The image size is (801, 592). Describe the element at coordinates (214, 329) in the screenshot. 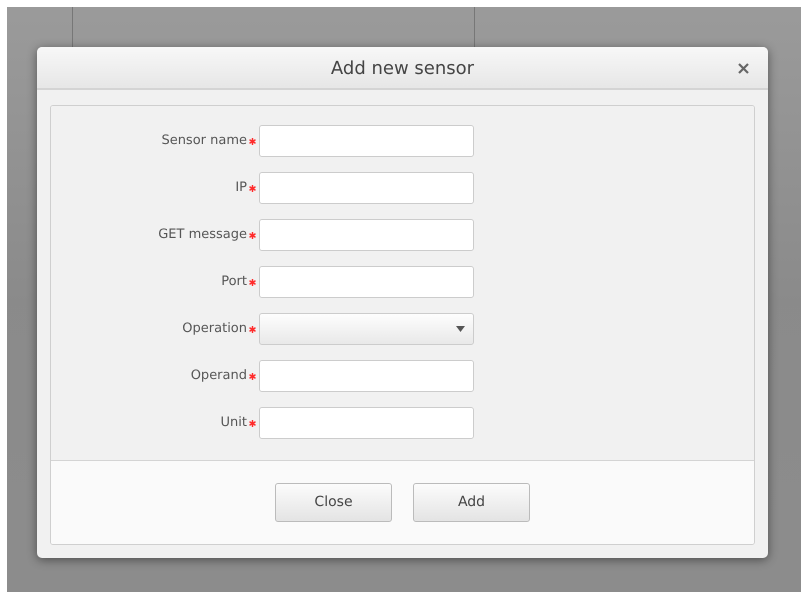

I see `field-label: Operation` at that location.